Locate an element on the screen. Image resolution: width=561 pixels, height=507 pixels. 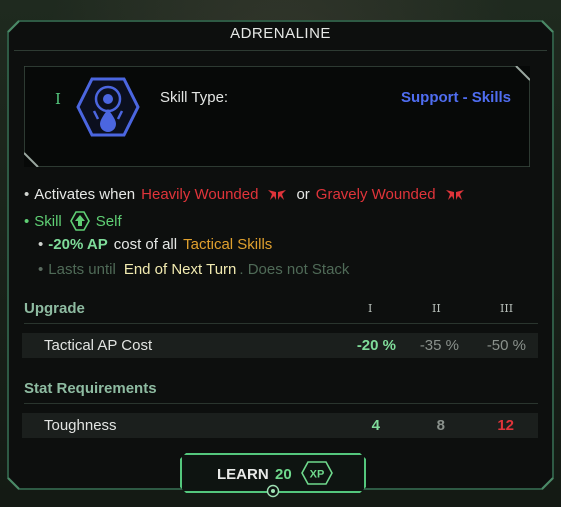
learn-label: LEARN is located at coordinates (243, 474).